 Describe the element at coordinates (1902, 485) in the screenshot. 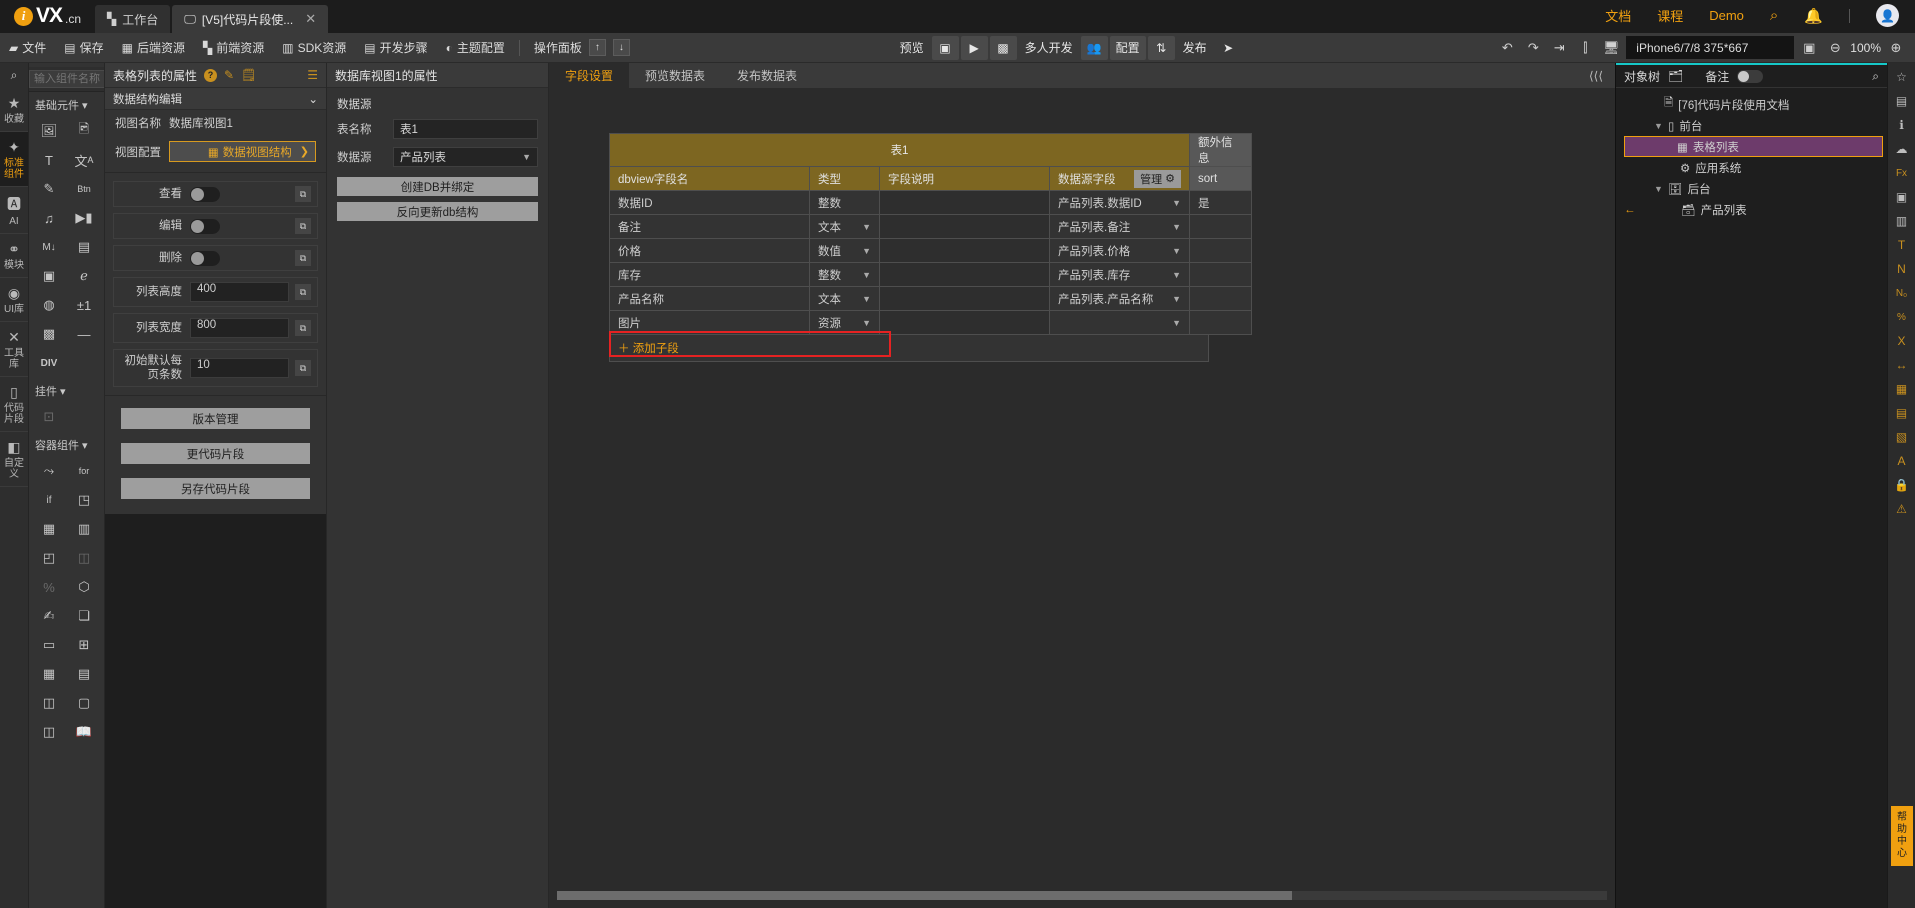

I see `lock-icon: 🔒` at that location.